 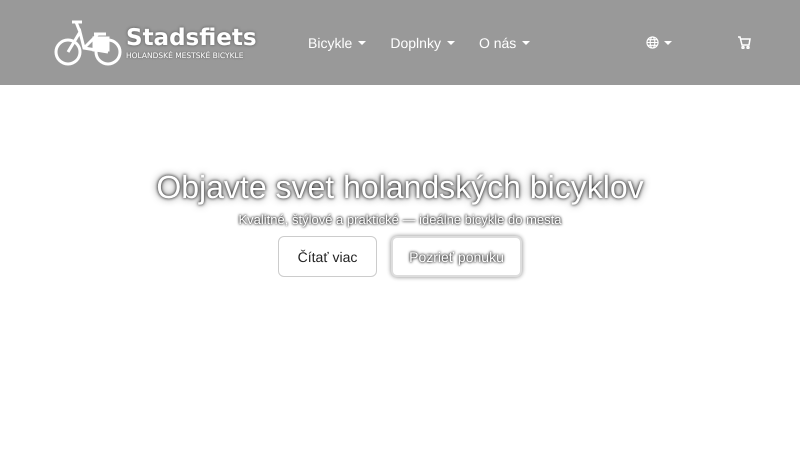 What do you see at coordinates (89, 43) in the screenshot?
I see `bicycle-icon` at bounding box center [89, 43].